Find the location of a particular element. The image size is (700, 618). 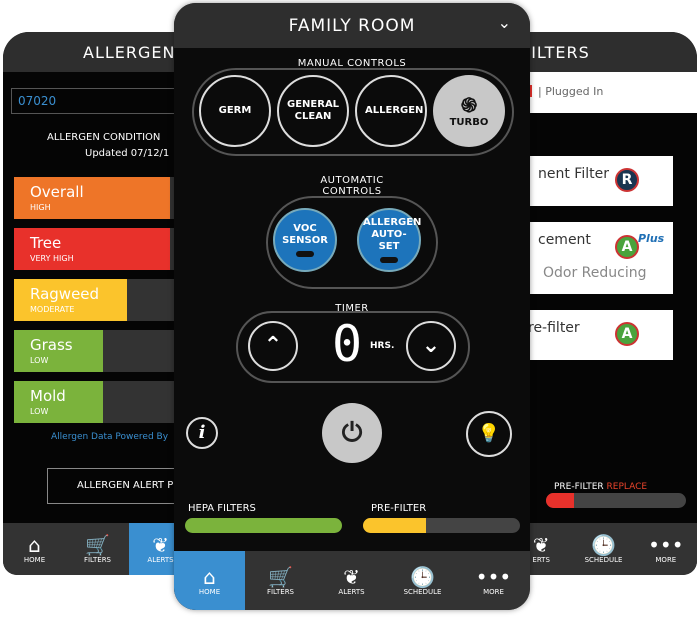

auto-voc-sensor-button: VOC SENSOR is located at coordinates (305, 240).